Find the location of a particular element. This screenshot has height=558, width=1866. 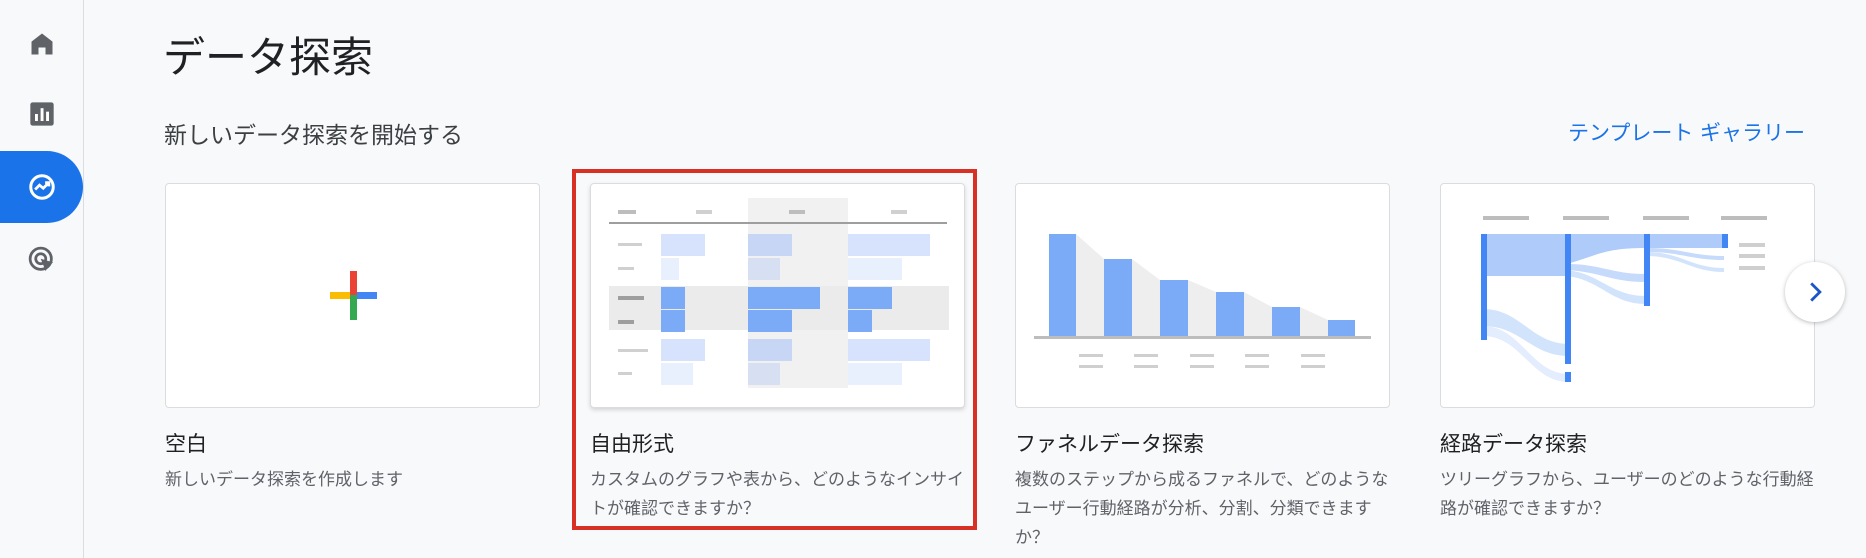

card-title: 空白 is located at coordinates (186, 444).